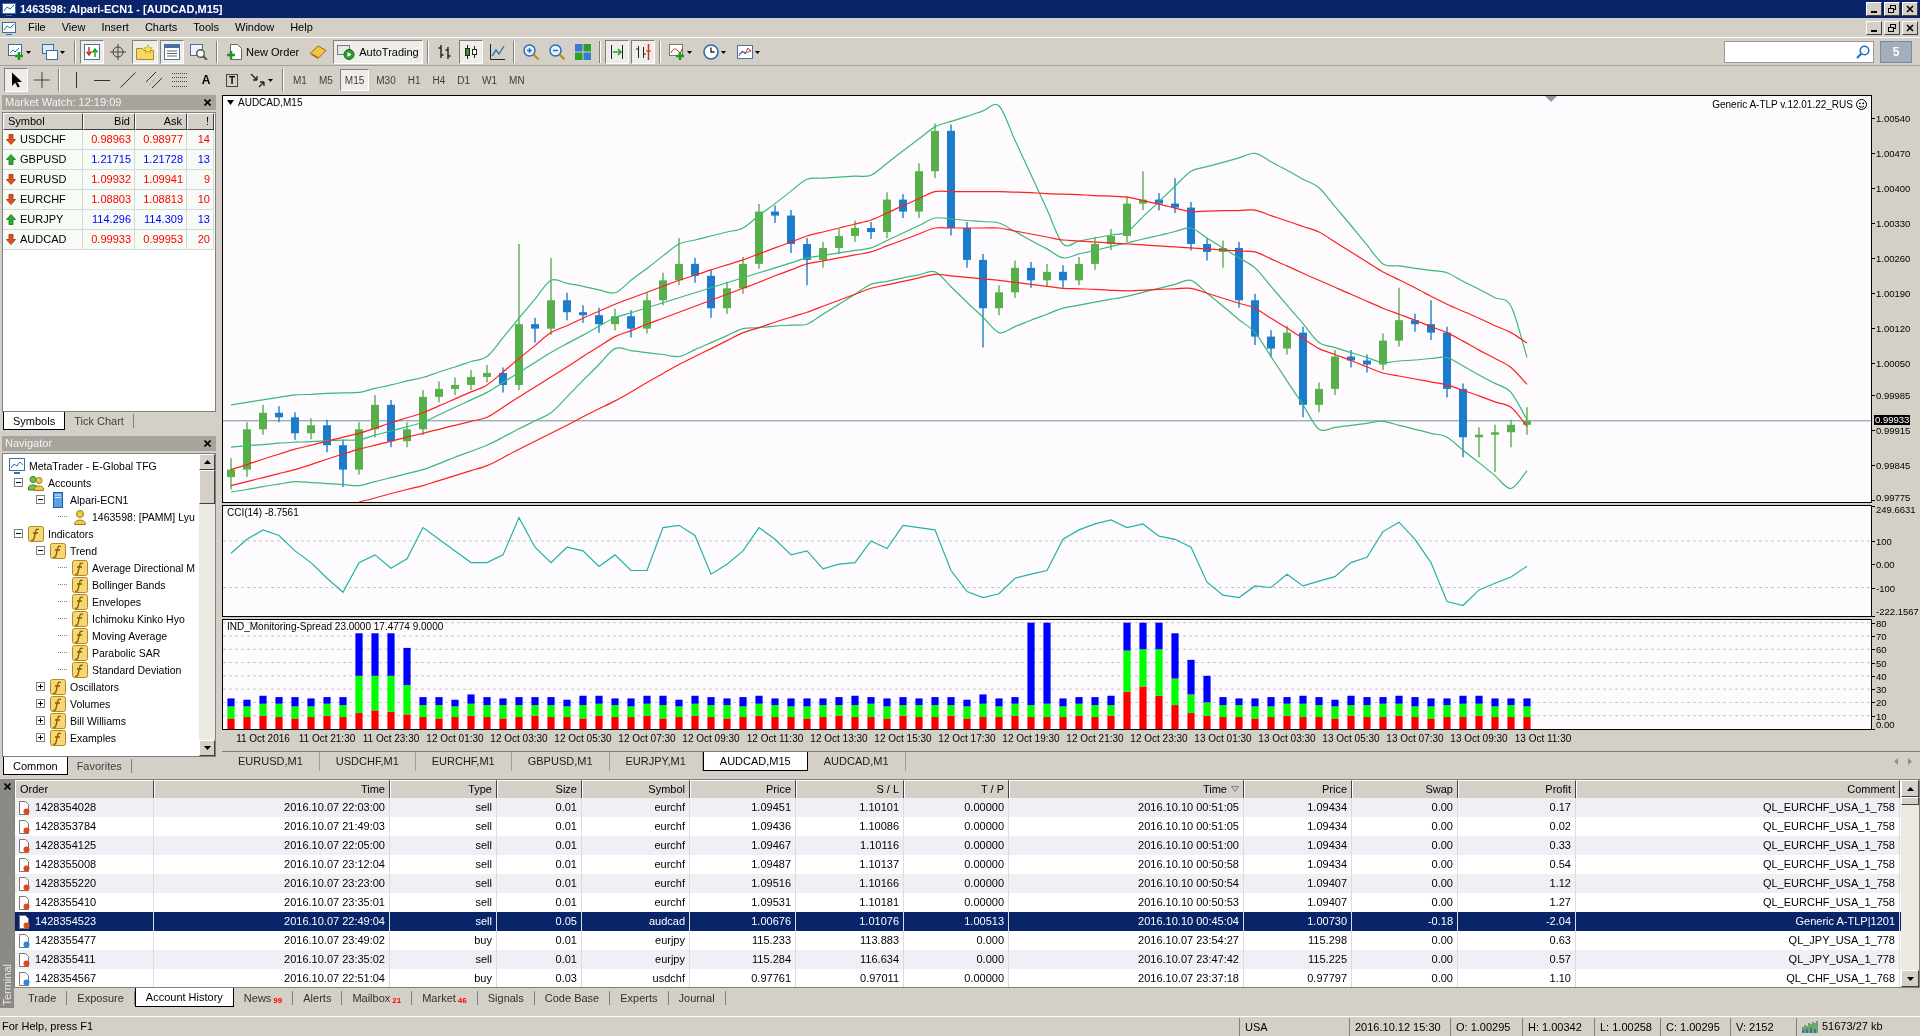 The image size is (1920, 1036). I want to click on column-header: Ask, so click(161, 121).